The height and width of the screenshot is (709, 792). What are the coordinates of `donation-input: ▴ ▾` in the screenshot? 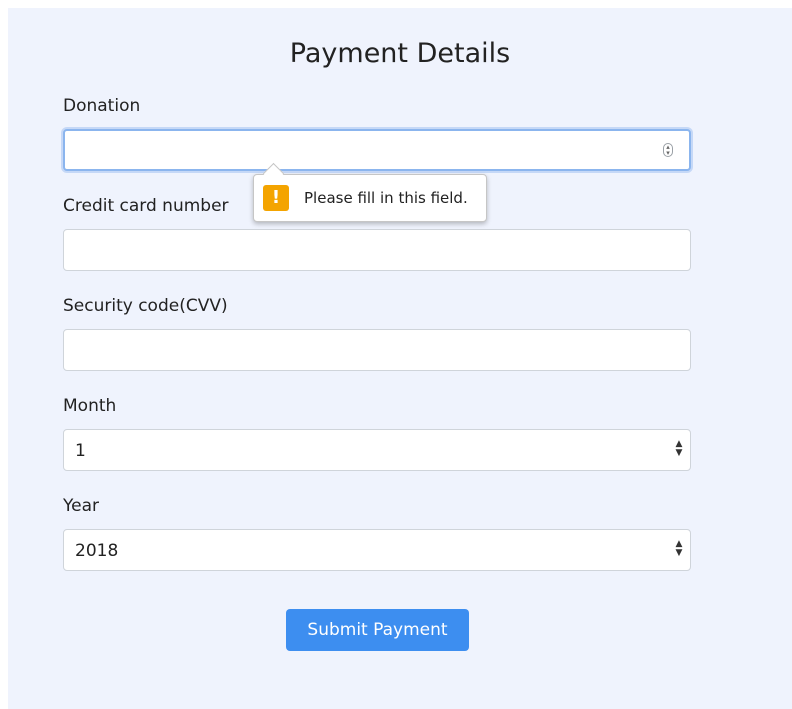 It's located at (377, 150).